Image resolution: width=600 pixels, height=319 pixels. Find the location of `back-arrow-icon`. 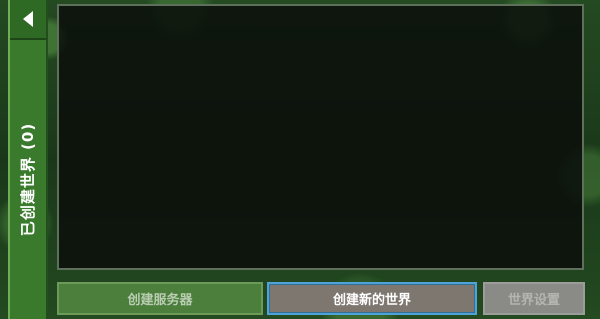

back-arrow-icon is located at coordinates (28, 19).